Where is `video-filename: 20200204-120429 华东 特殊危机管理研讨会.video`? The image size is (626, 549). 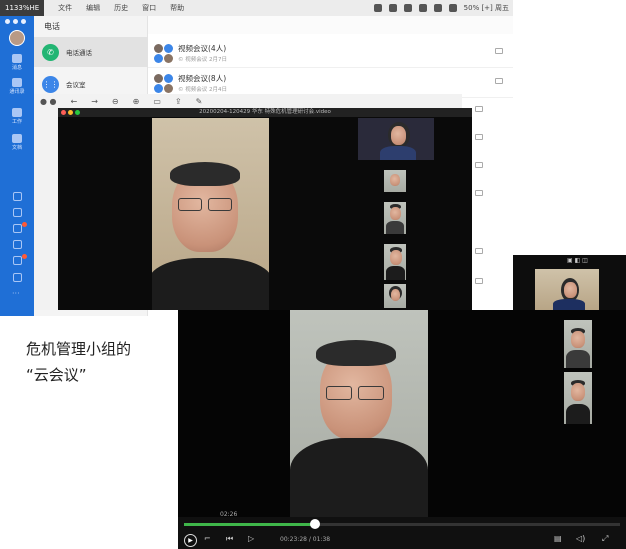 video-filename: 20200204-120429 华东 特殊危机管理研讨会.video is located at coordinates (265, 112).